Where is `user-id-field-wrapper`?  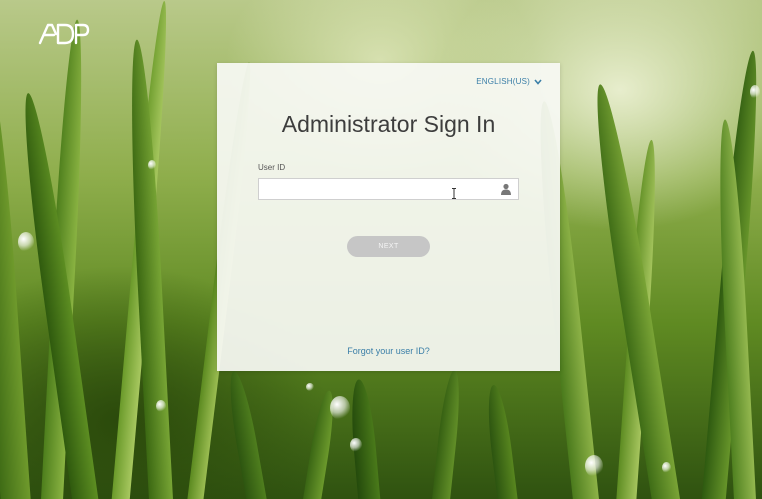
user-id-field-wrapper is located at coordinates (388, 189).